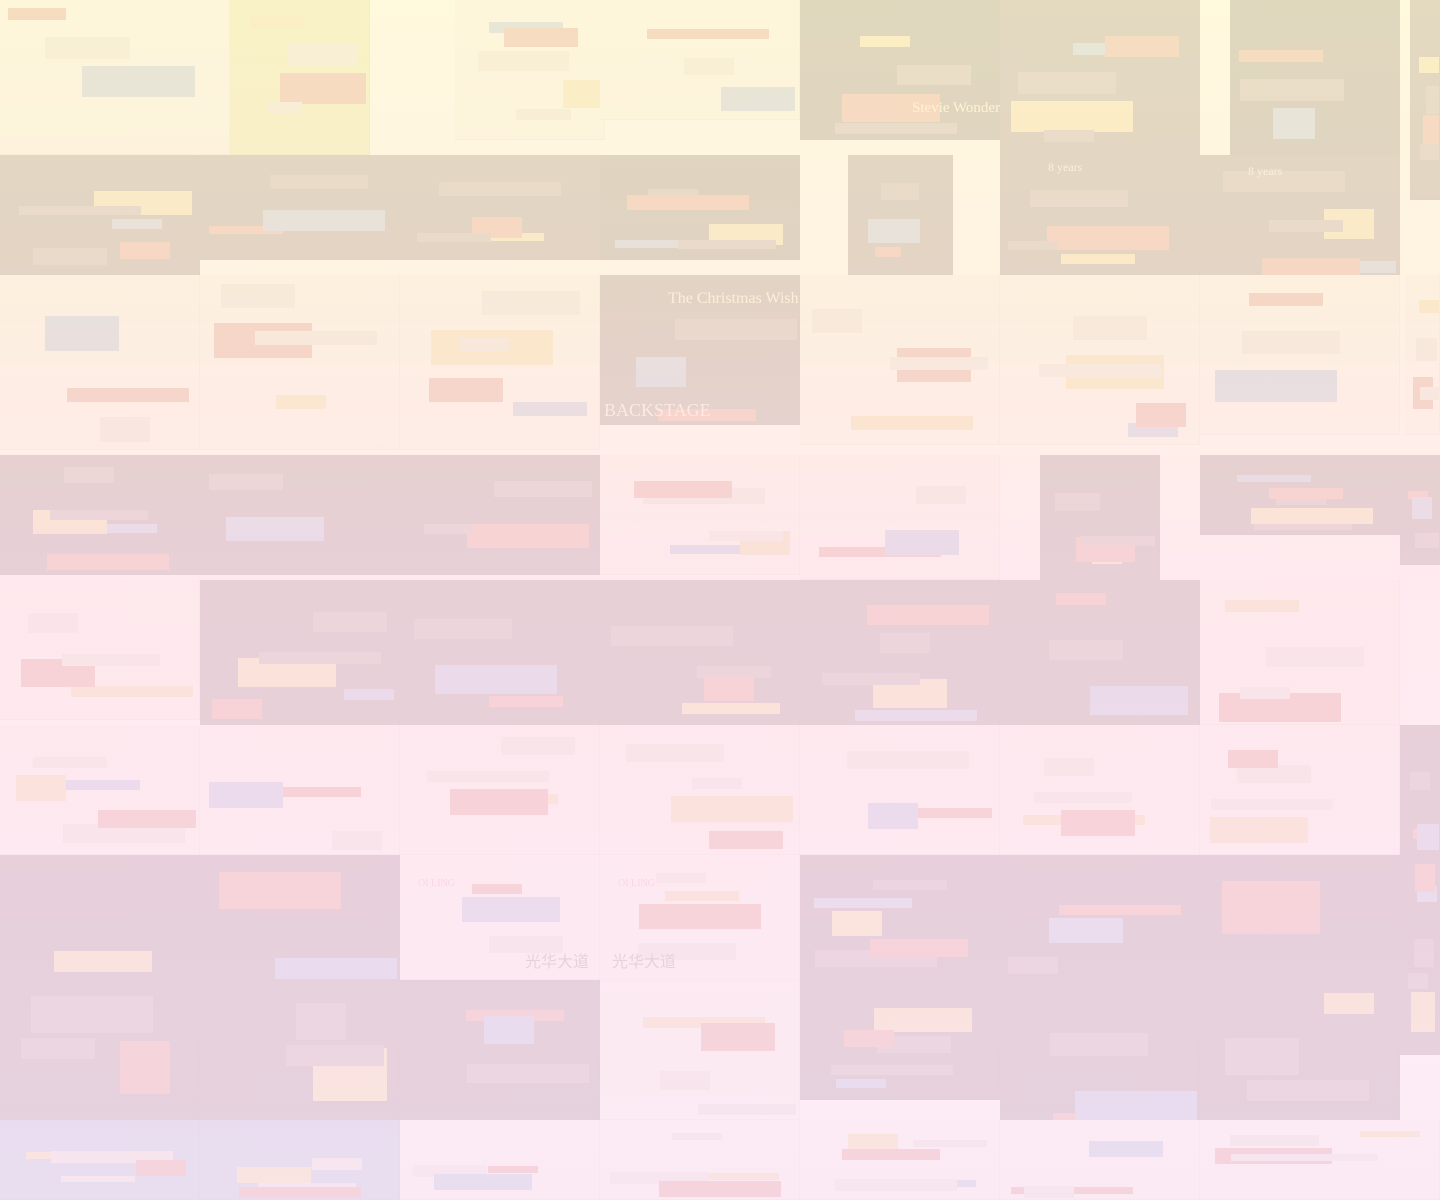 The width and height of the screenshot is (1440, 1200). I want to click on chinese-calligraphy-text: 光华大道, so click(644, 962).